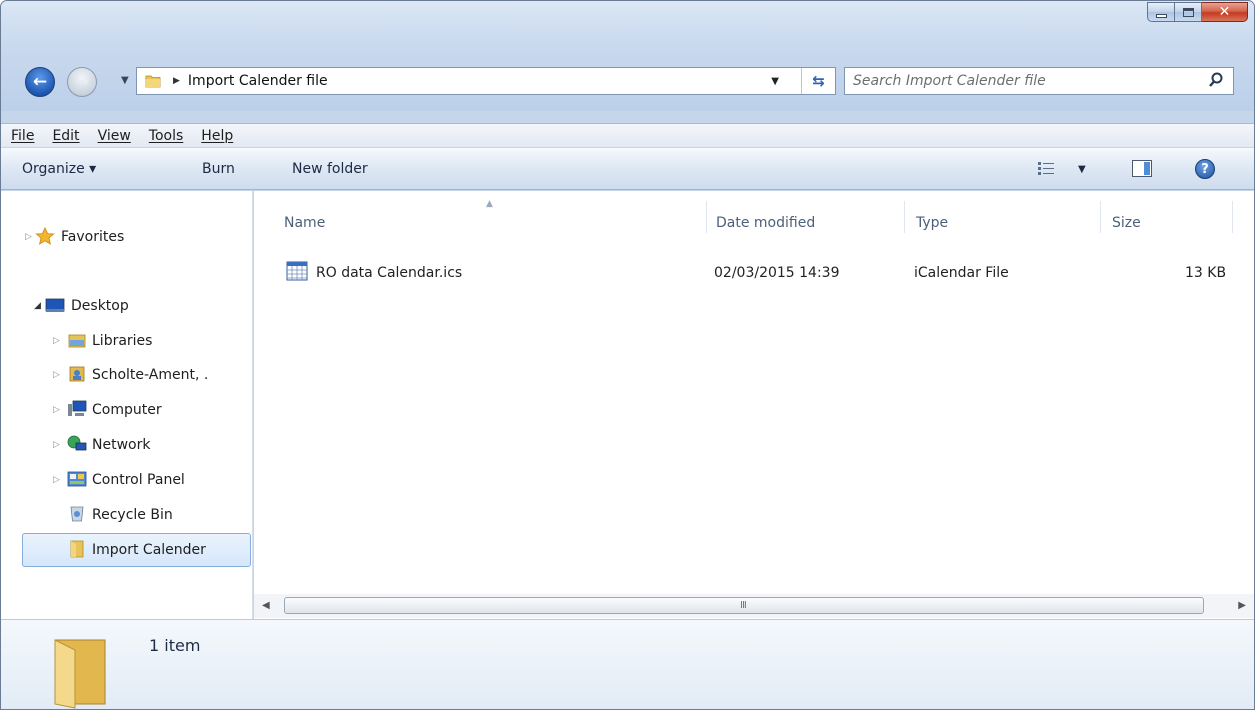 The height and width of the screenshot is (710, 1255). Describe the element at coordinates (77, 443) in the screenshot. I see `network-icon` at that location.